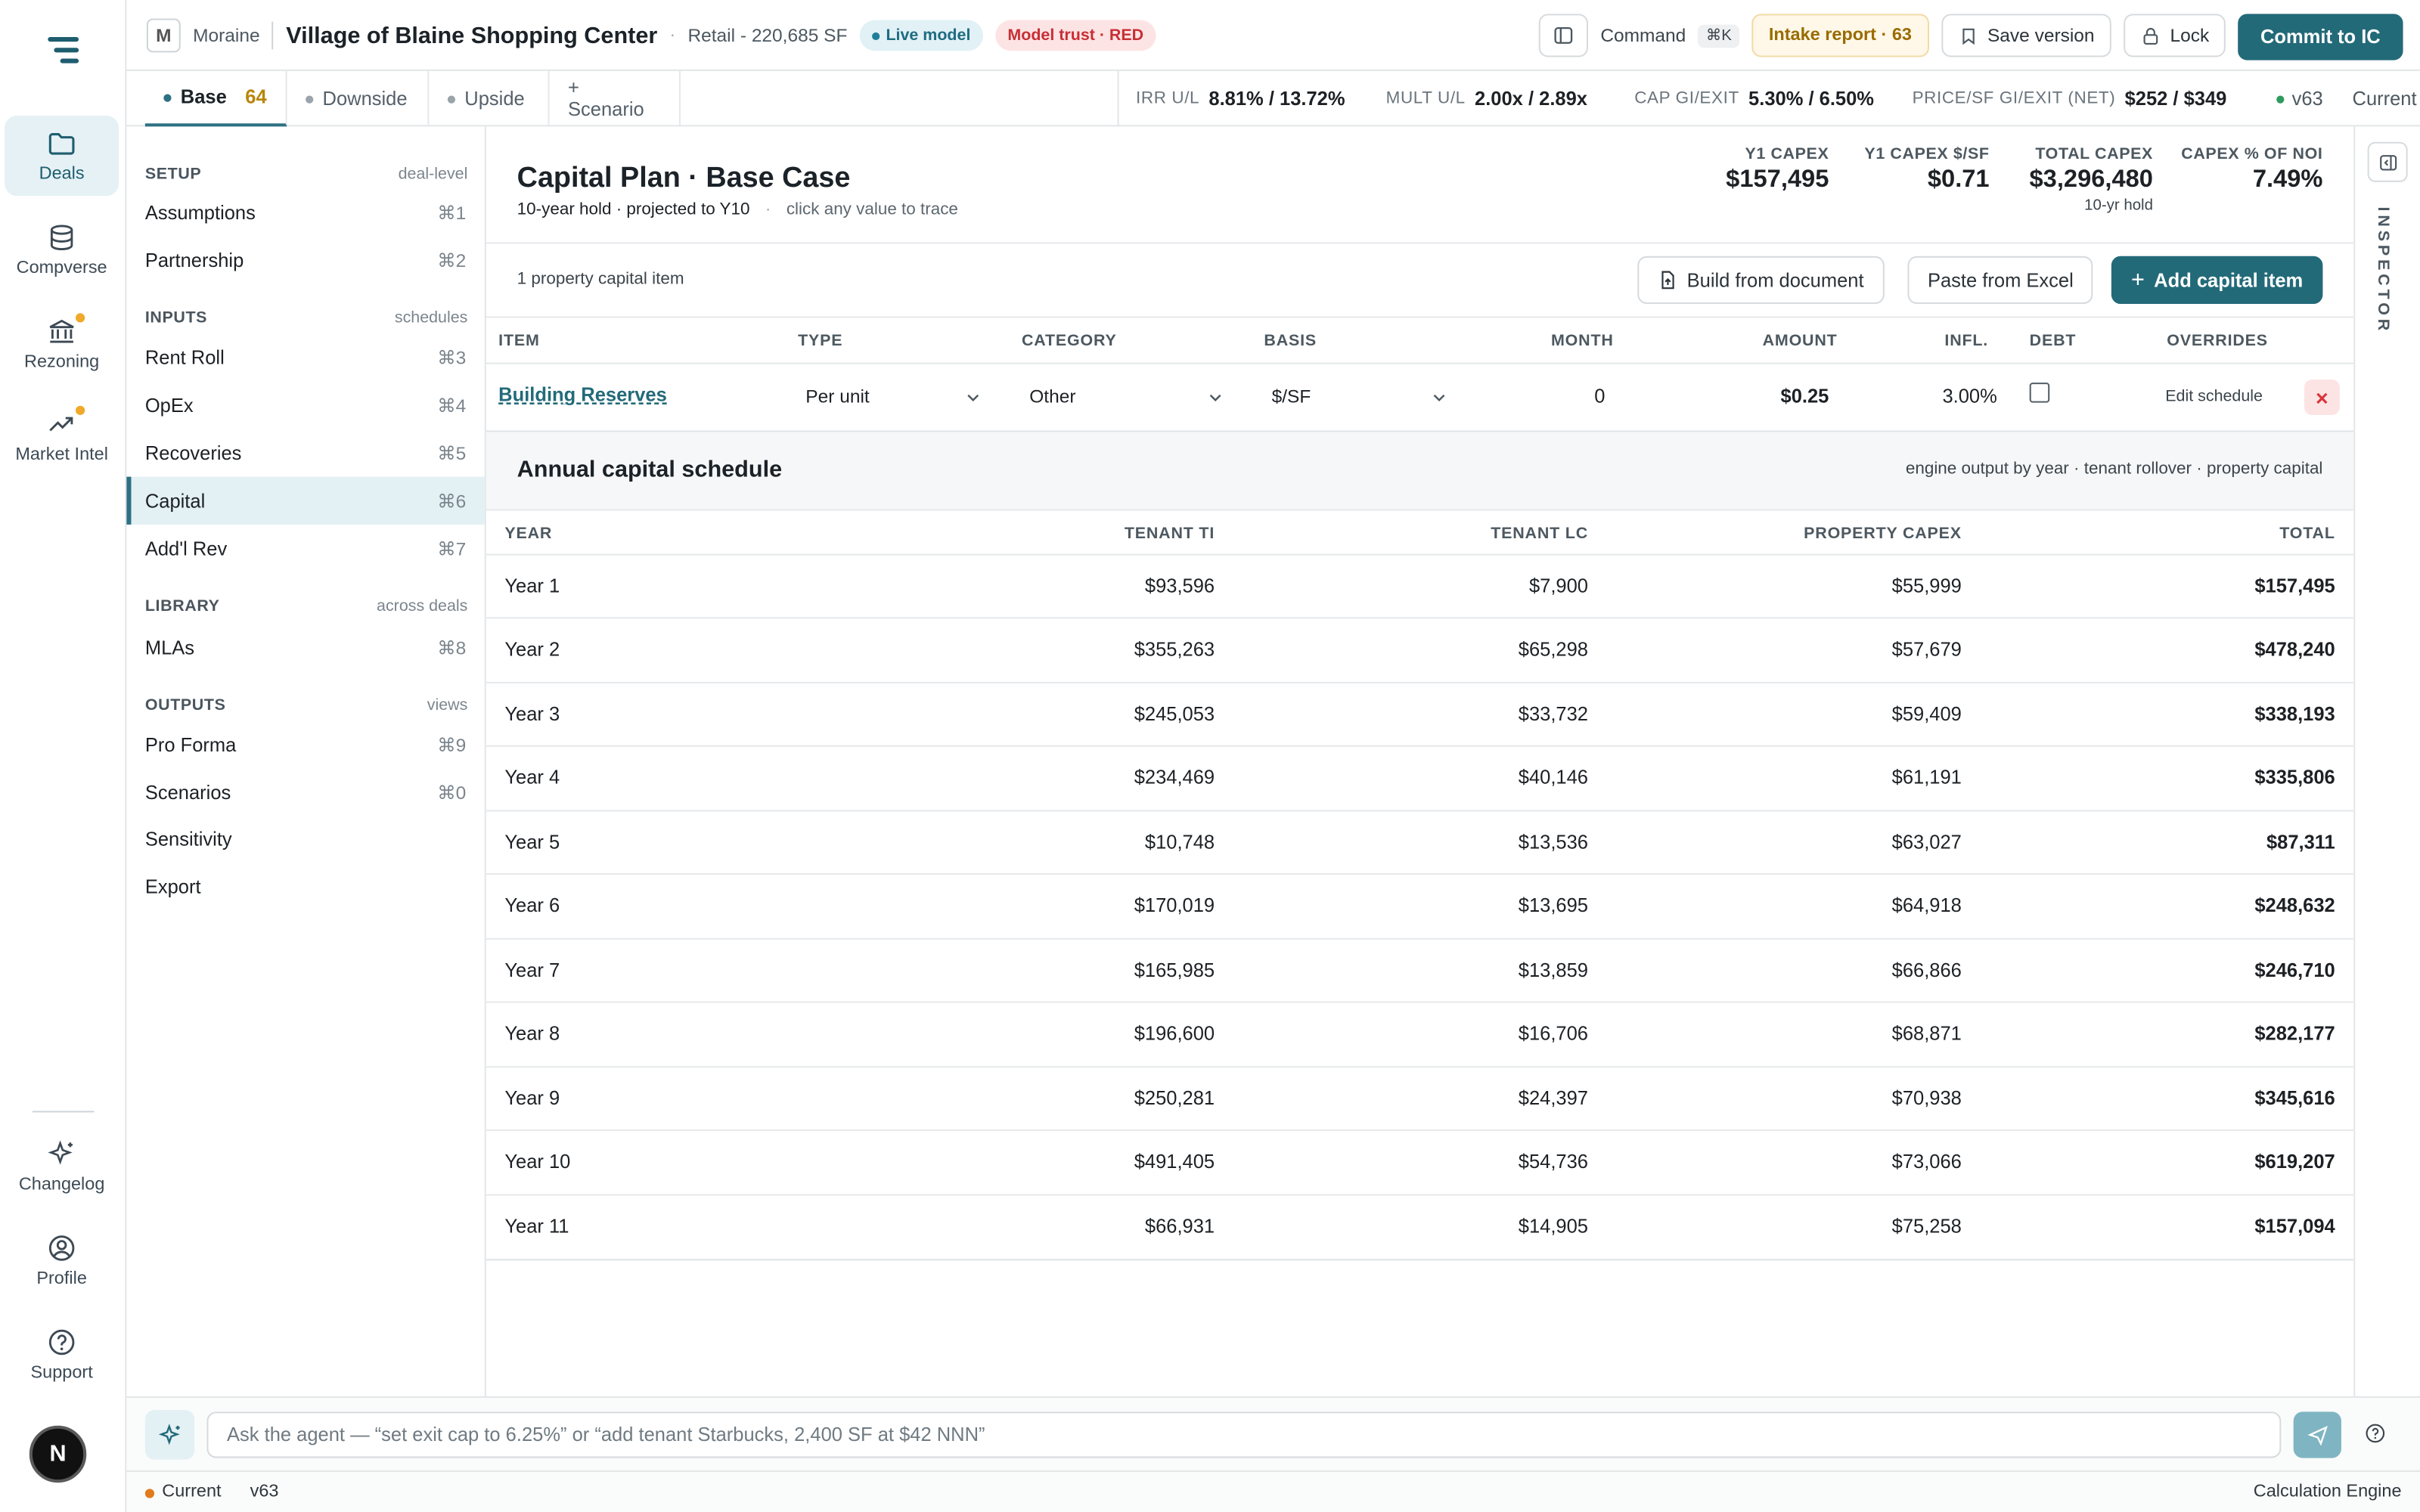  Describe the element at coordinates (2070, 98) in the screenshot. I see `metric-price-sf: PRICE/SF GI/EXIT (NET) $252 / $349` at that location.